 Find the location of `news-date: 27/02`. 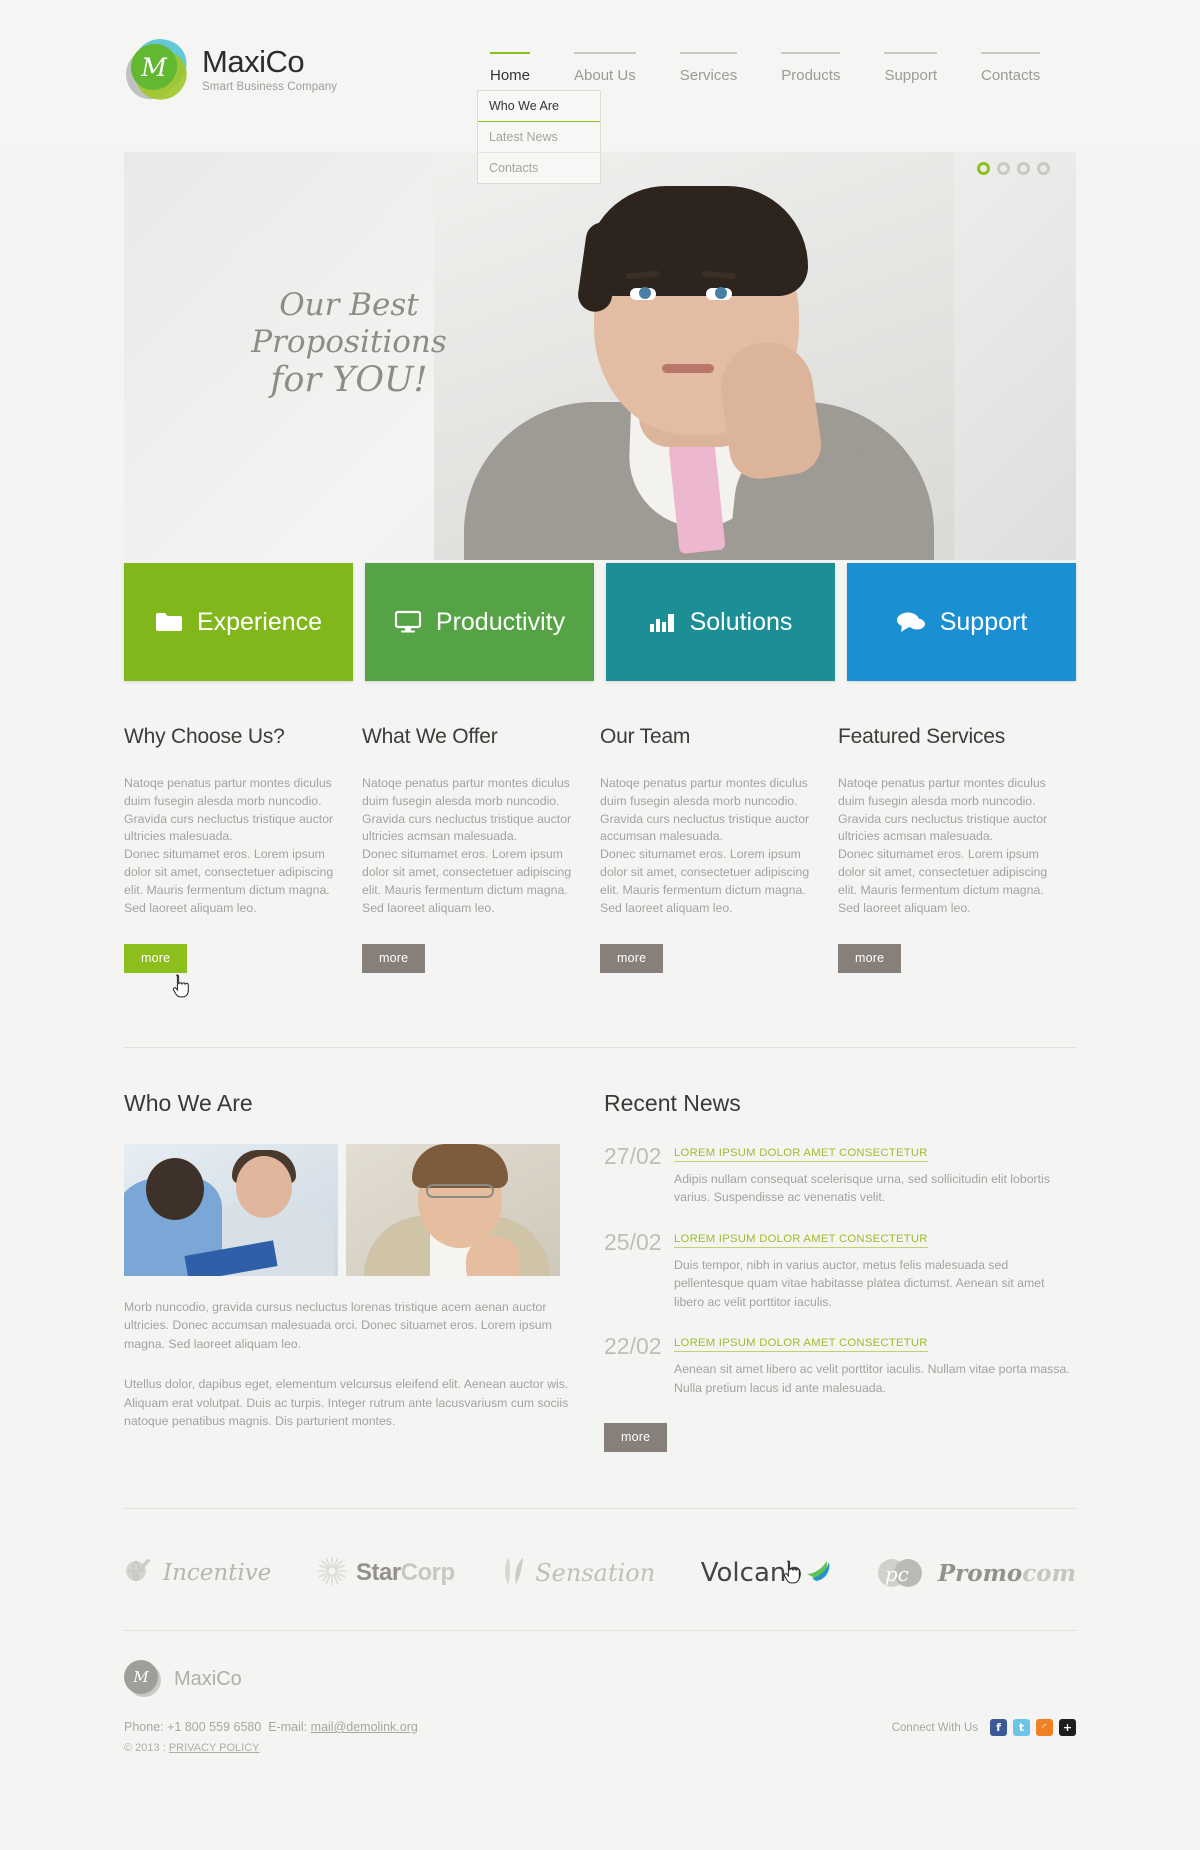

news-date: 27/02 is located at coordinates (633, 1156).